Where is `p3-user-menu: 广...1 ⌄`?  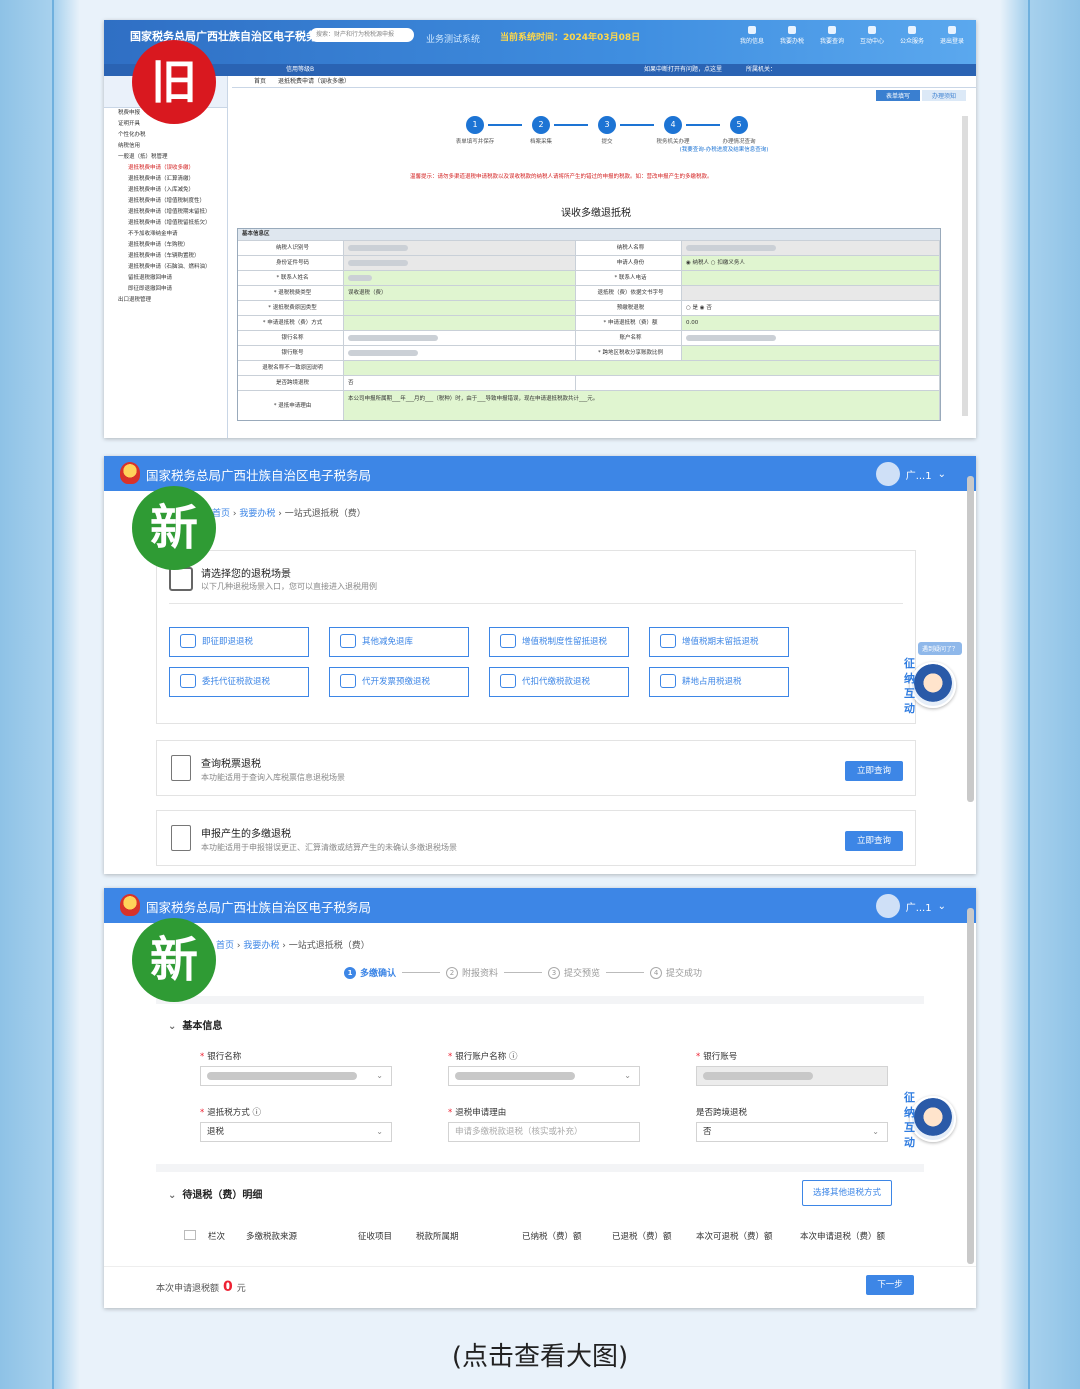
p3-user-menu: 广...1 ⌄ is located at coordinates (910, 906).